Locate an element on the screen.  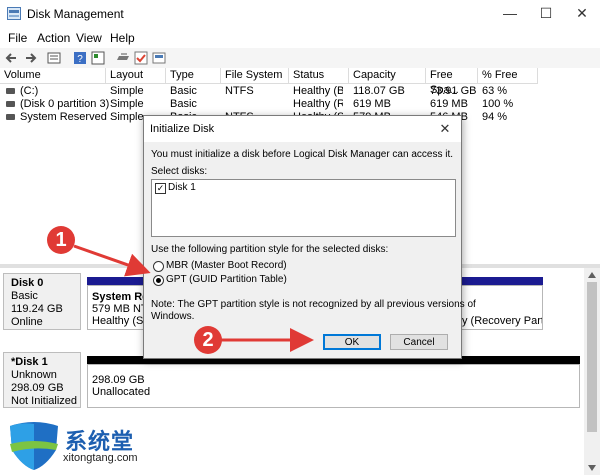
annotation-arrows is located at coordinates (193, 298).